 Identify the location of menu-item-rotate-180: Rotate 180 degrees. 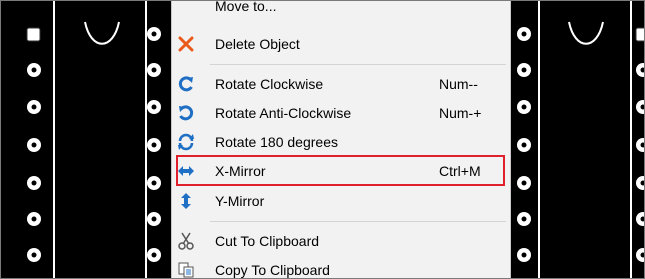
(341, 142).